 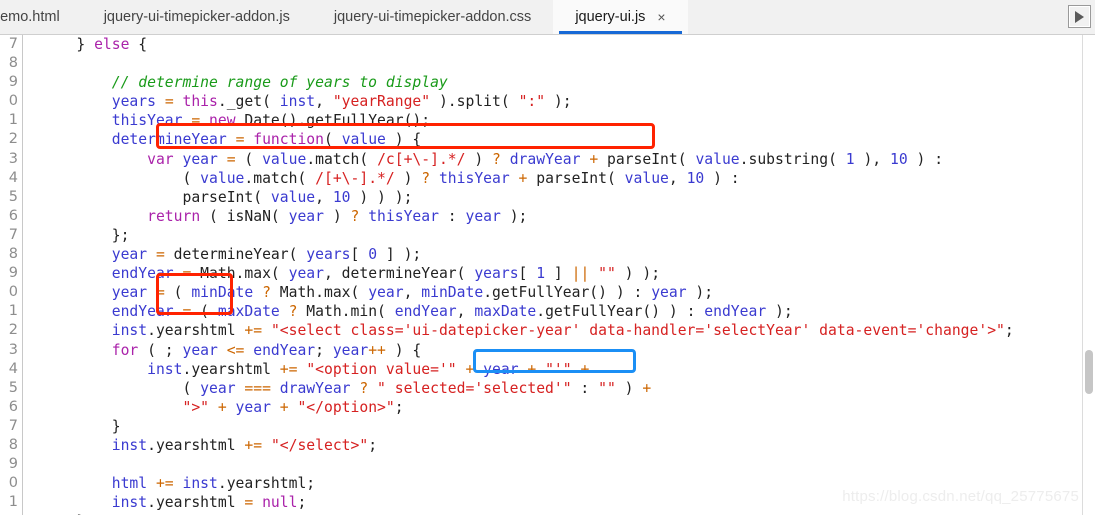 I want to click on code-line: };, so click(x=568, y=235).